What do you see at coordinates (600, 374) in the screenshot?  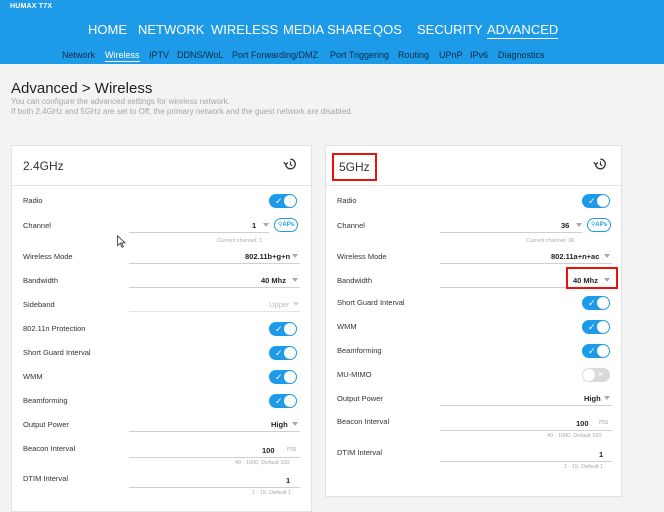 I see `x-icon: ✕` at bounding box center [600, 374].